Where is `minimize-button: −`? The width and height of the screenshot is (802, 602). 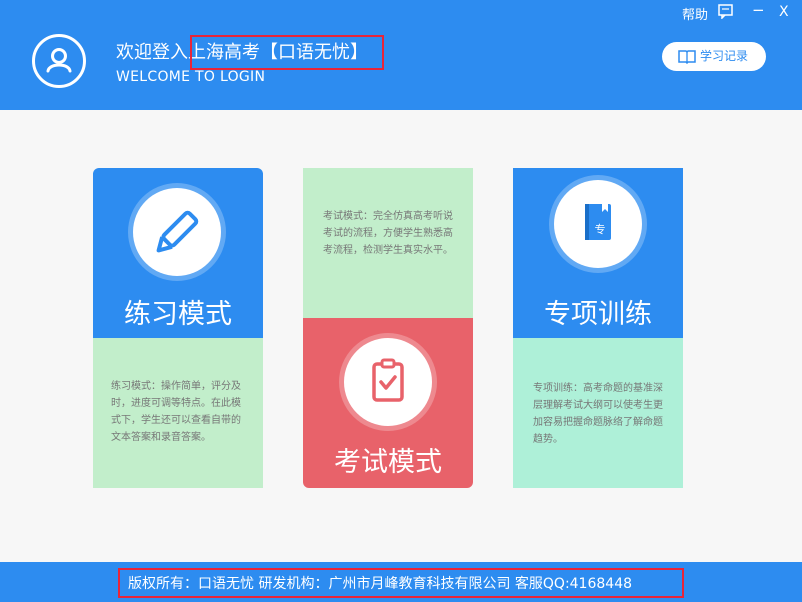
minimize-button: − is located at coordinates (758, 10).